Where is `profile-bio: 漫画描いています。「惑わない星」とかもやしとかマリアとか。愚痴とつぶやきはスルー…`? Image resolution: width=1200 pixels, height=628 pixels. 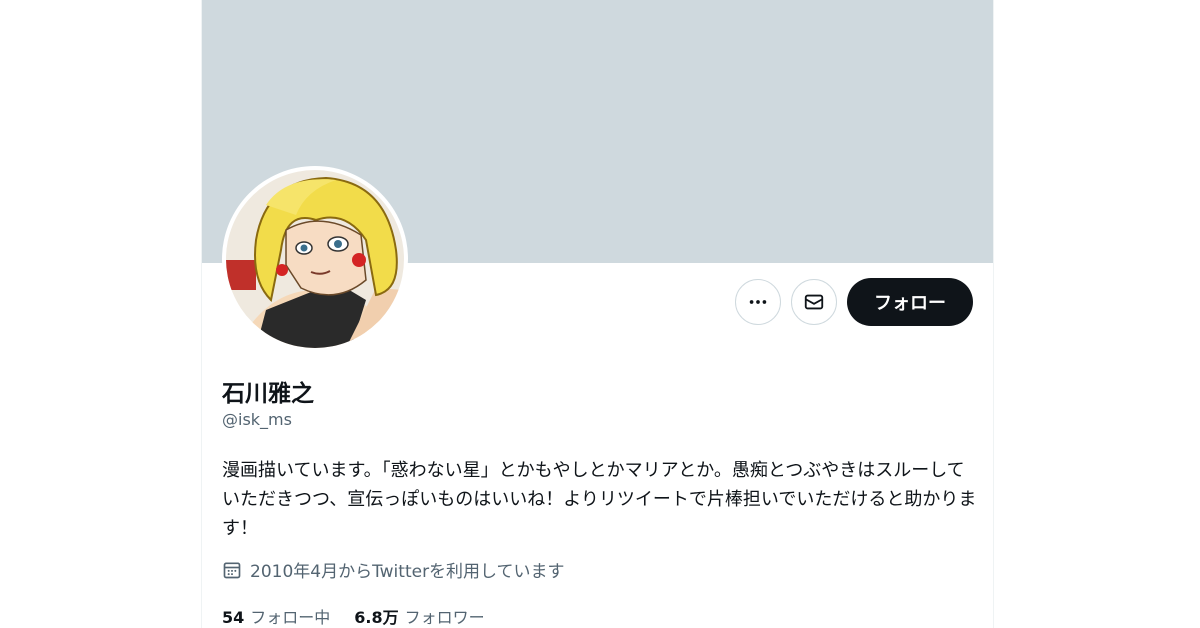
profile-bio: 漫画描いています。「惑わない星」とかもやしとかマリアとか。愚痴とつぶやきはスルー… is located at coordinates (599, 499).